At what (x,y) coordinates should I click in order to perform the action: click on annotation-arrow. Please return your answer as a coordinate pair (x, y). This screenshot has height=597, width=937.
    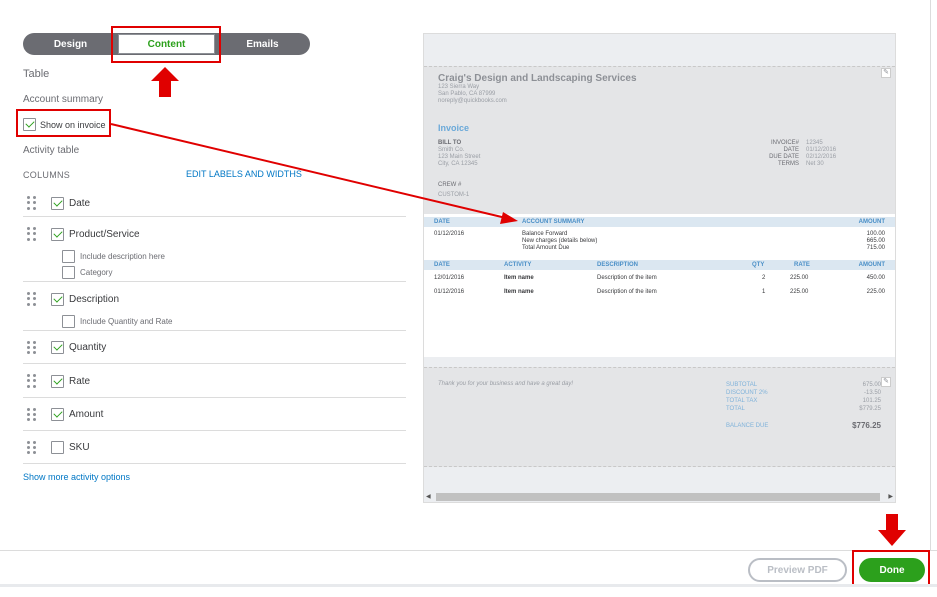
    Looking at the image, I should click on (314, 173).